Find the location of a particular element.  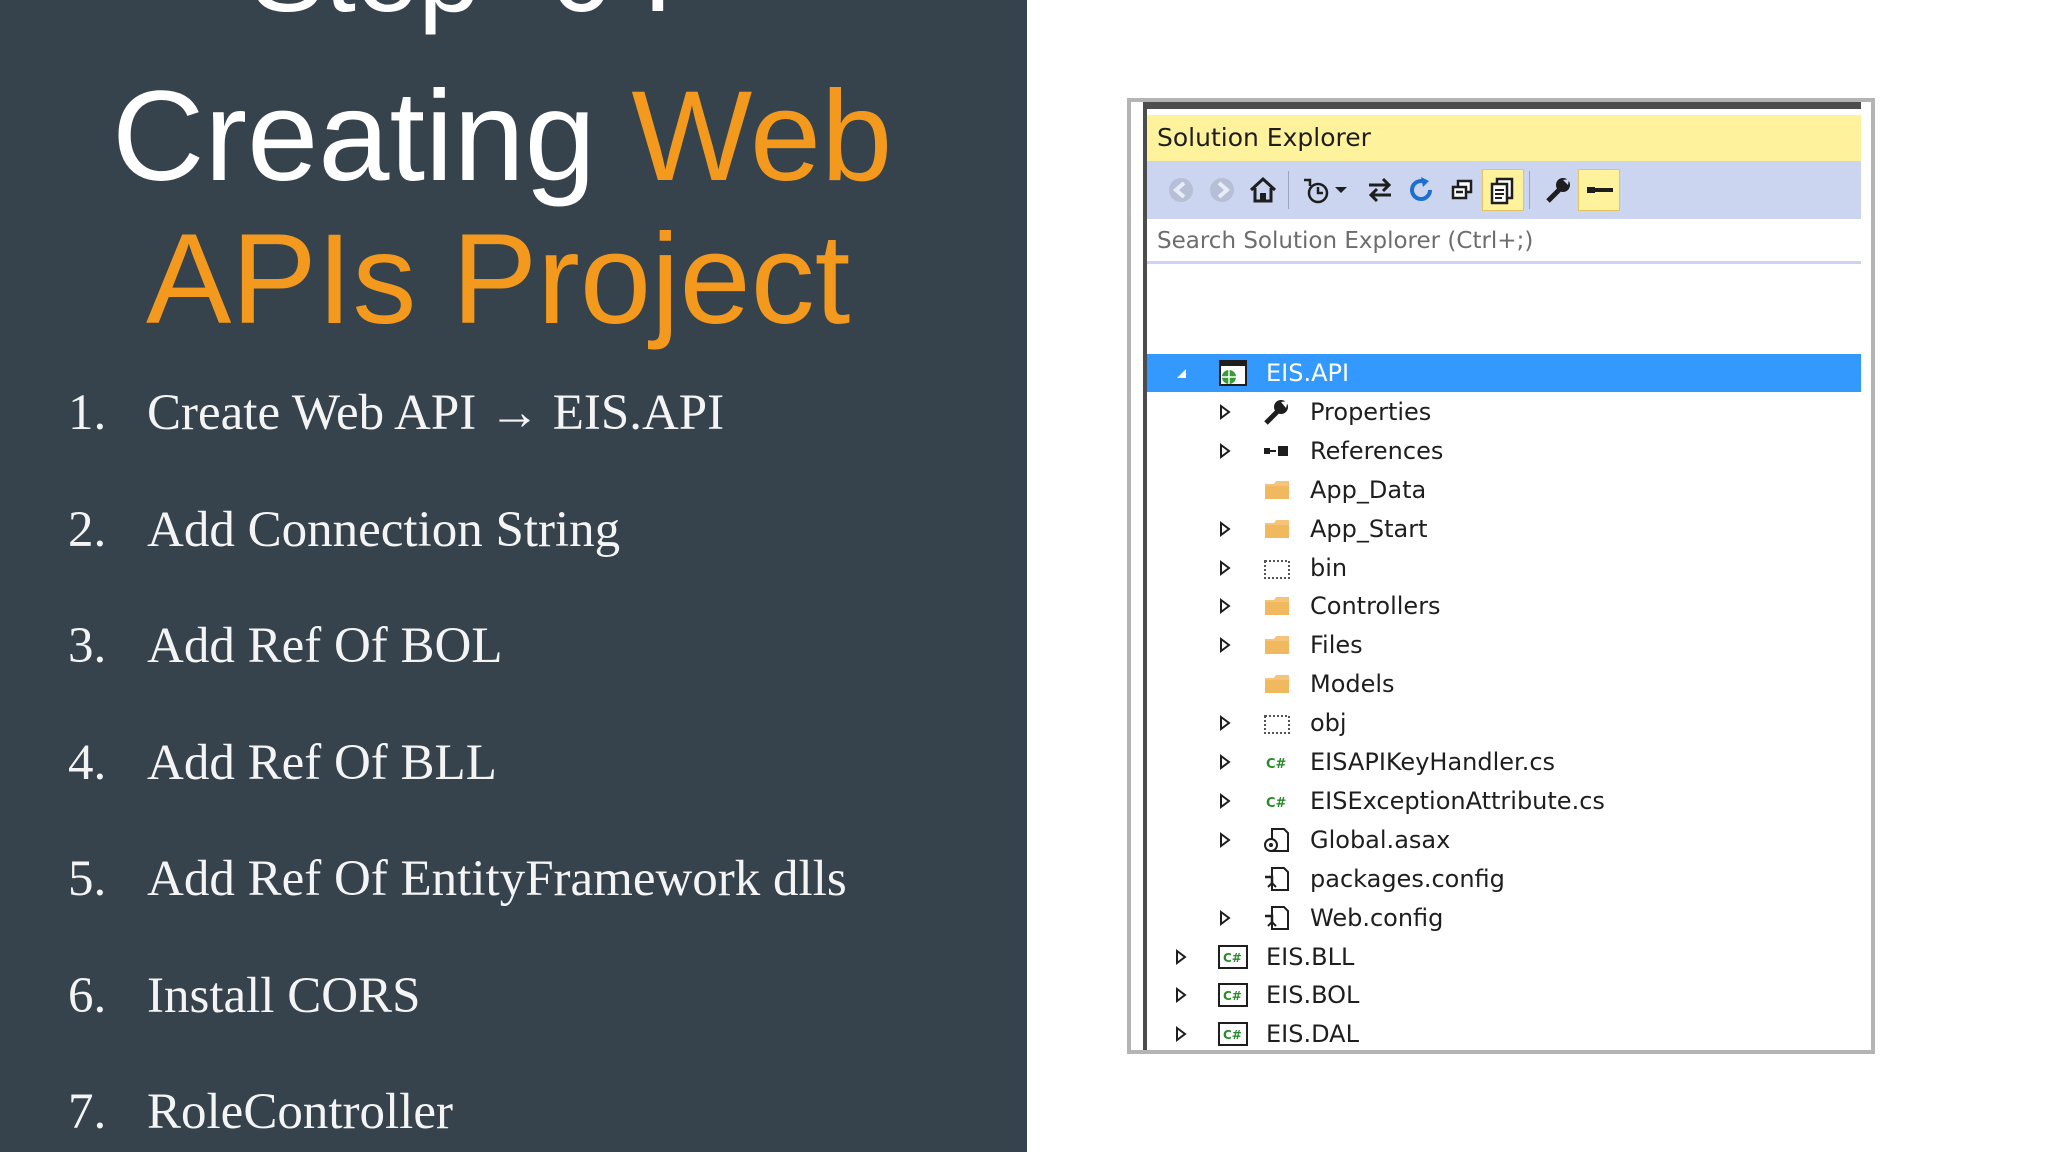

solution-explorer-toolbar is located at coordinates (1504, 190).